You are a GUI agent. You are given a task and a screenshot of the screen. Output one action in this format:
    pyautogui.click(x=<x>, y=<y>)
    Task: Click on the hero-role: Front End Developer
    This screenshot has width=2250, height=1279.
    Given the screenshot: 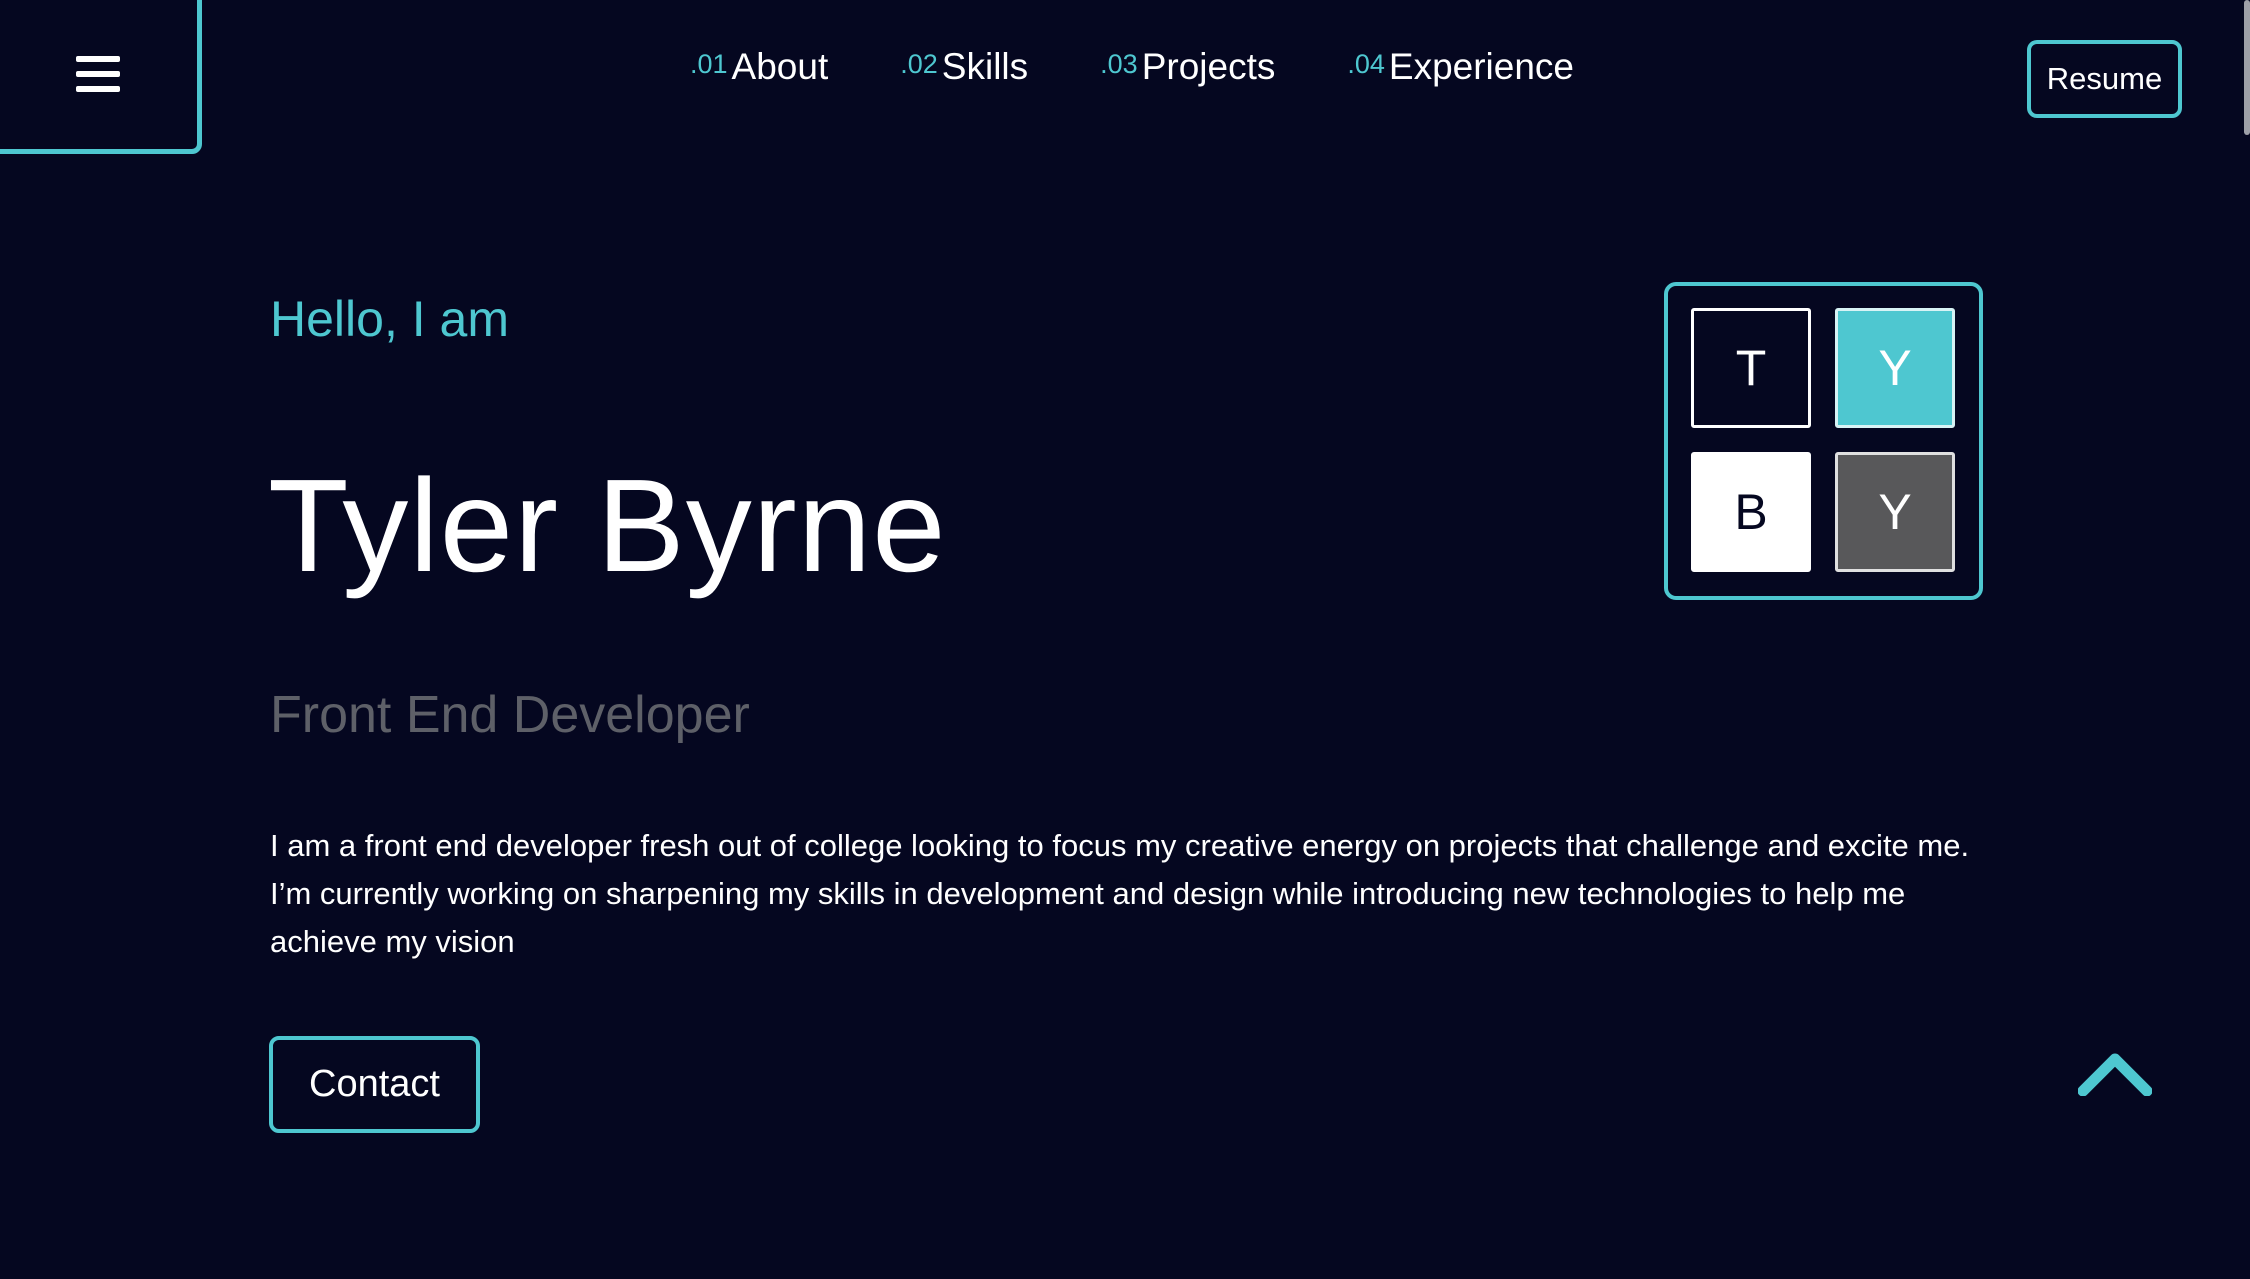 What is the action you would take?
    pyautogui.click(x=510, y=715)
    